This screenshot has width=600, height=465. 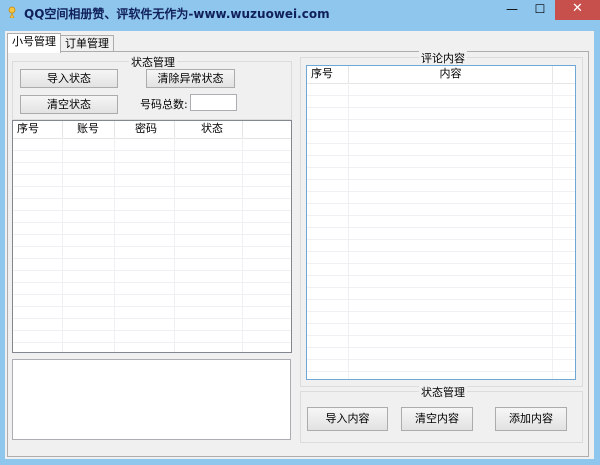 What do you see at coordinates (151, 399) in the screenshot?
I see `log-textbox` at bounding box center [151, 399].